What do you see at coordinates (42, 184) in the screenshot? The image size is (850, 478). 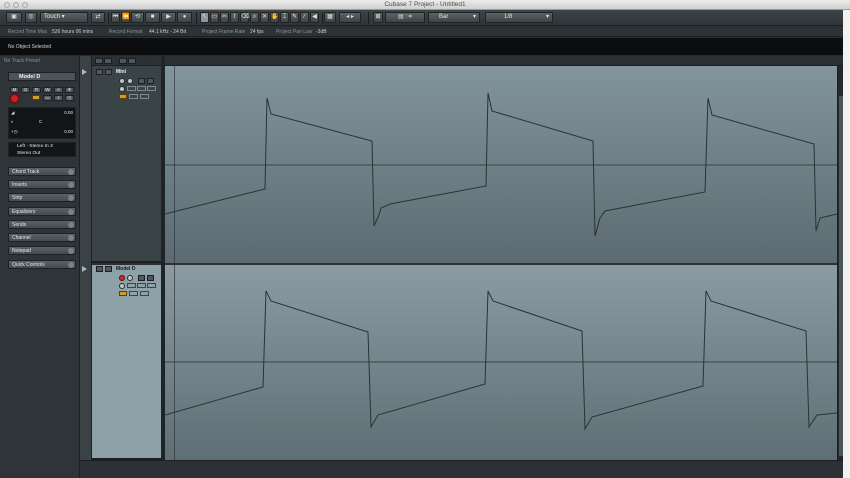 I see `section-inserts: Inserts` at bounding box center [42, 184].